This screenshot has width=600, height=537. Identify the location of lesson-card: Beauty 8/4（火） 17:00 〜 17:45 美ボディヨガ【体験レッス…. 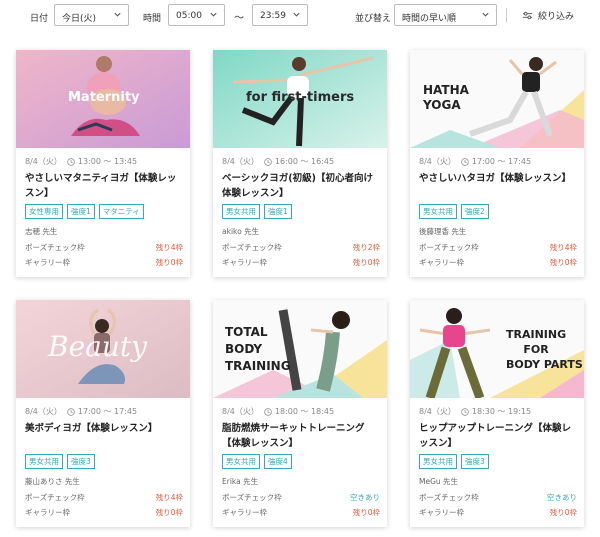
(103, 413).